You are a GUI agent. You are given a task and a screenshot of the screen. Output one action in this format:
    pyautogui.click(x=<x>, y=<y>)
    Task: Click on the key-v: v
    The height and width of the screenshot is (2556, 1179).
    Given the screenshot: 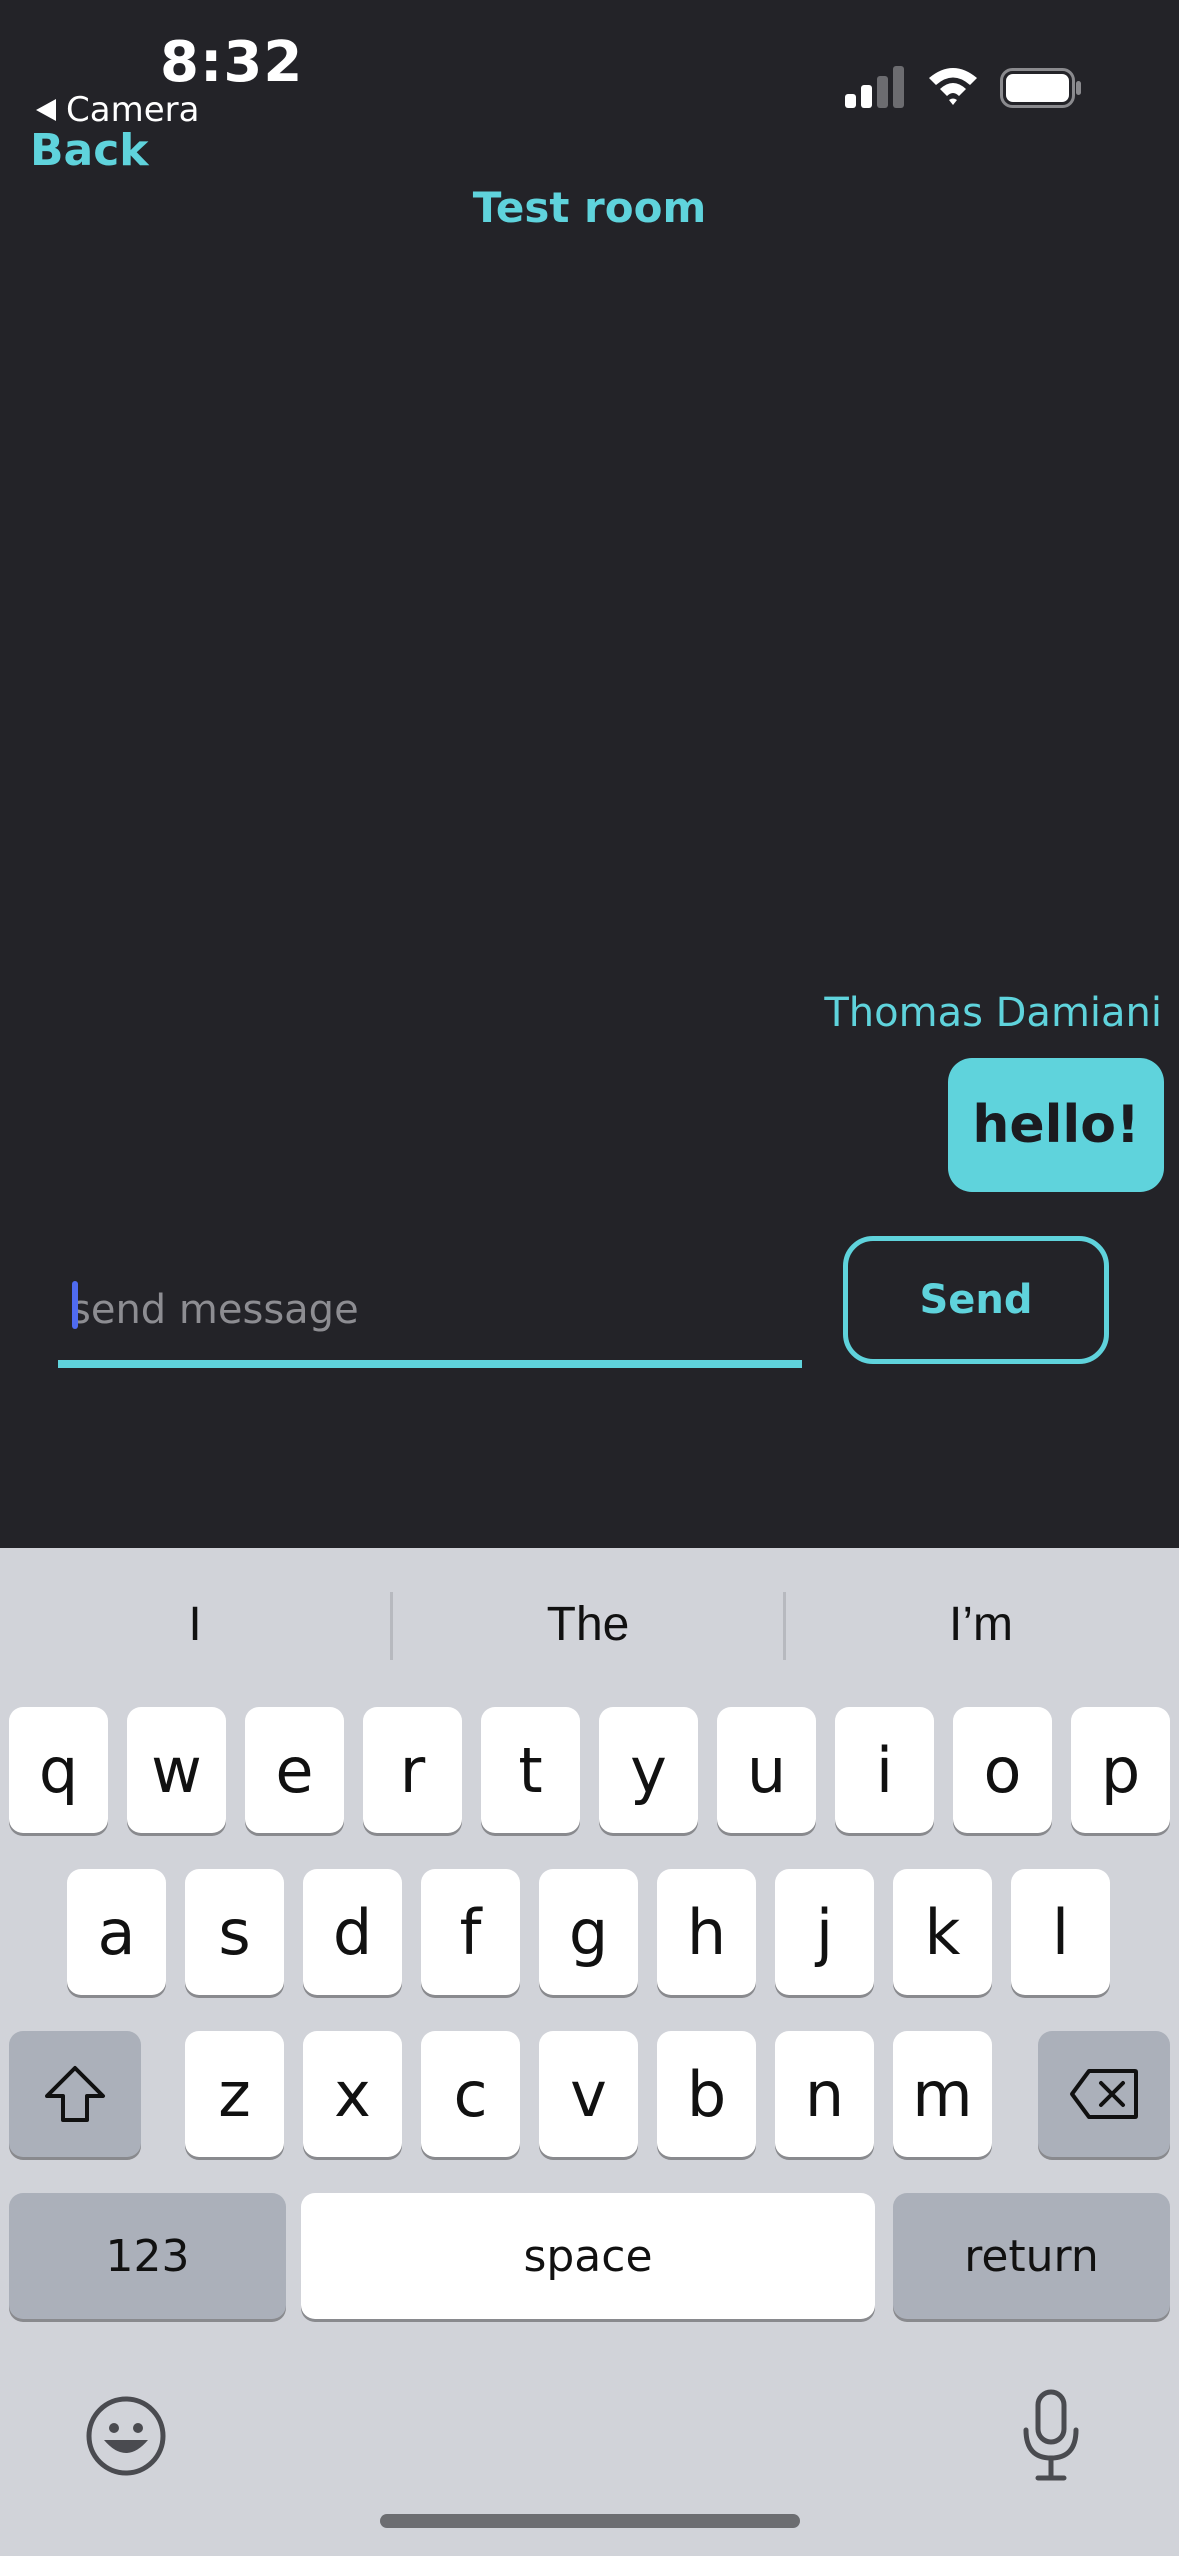 What is the action you would take?
    pyautogui.click(x=588, y=2094)
    